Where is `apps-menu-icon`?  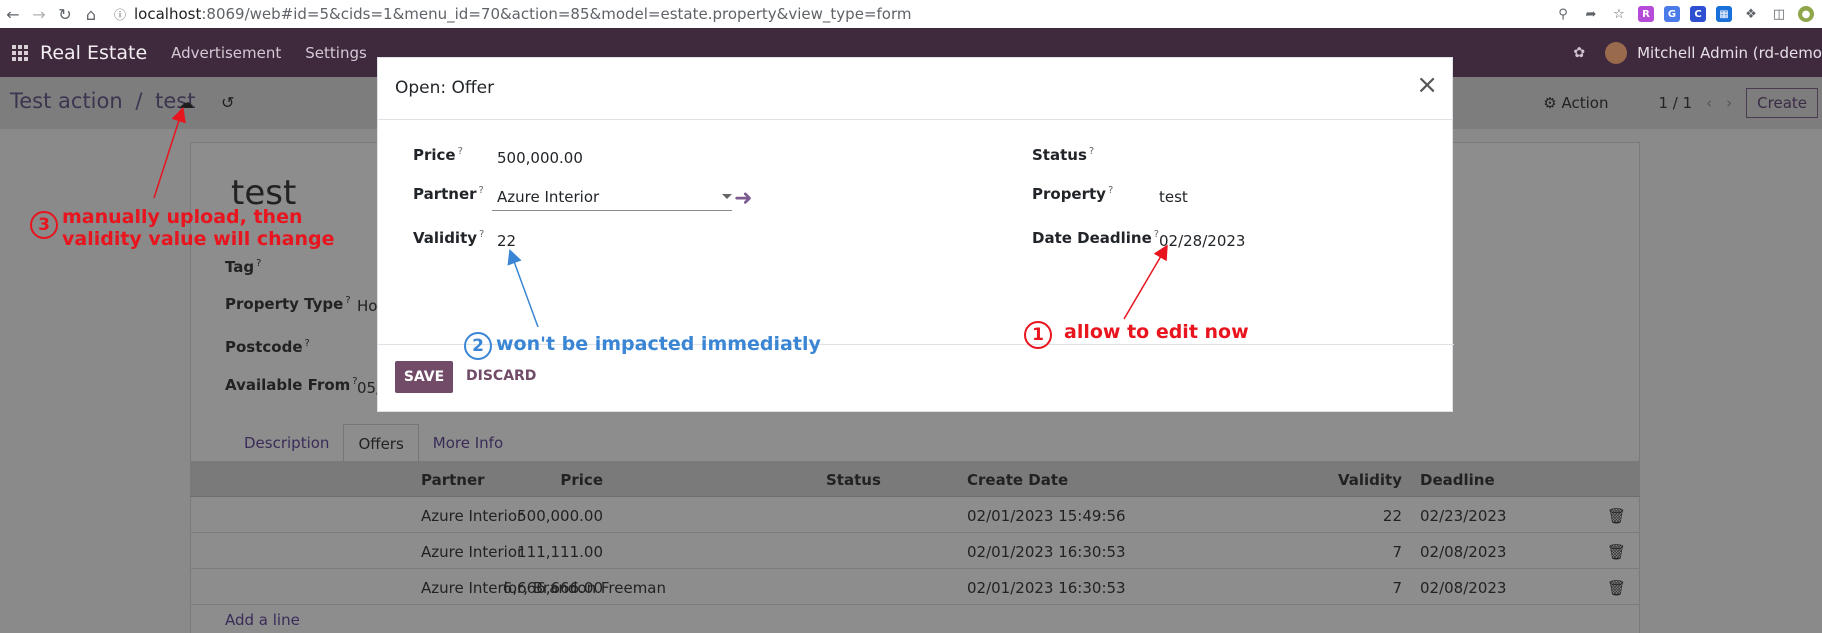
apps-menu-icon is located at coordinates (20, 52).